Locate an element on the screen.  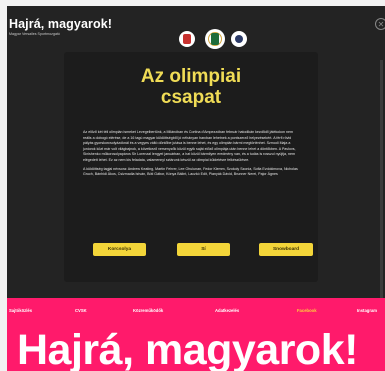
nav-item-kozremukodok: Közreműködők is located at coordinates (148, 310).